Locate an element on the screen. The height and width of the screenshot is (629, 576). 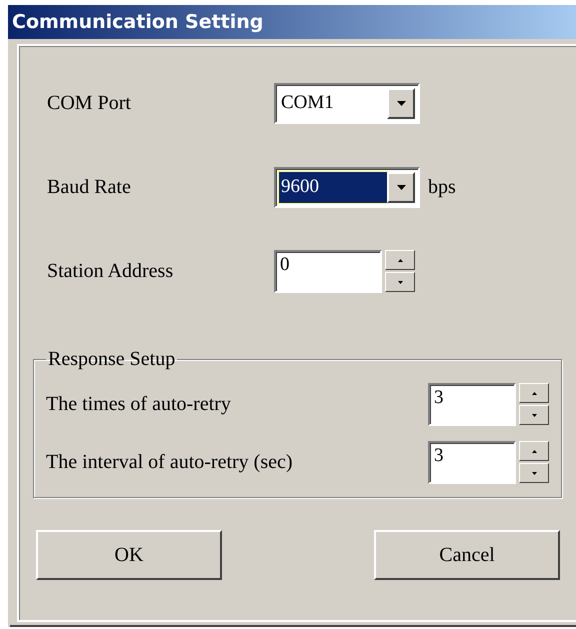
field-label: The times of auto-retry is located at coordinates (139, 404).